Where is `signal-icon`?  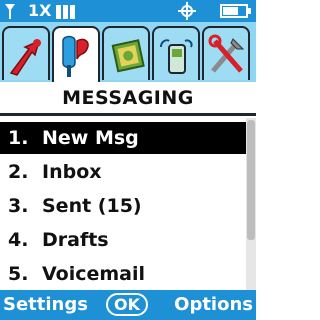 signal-icon is located at coordinates (10, 11).